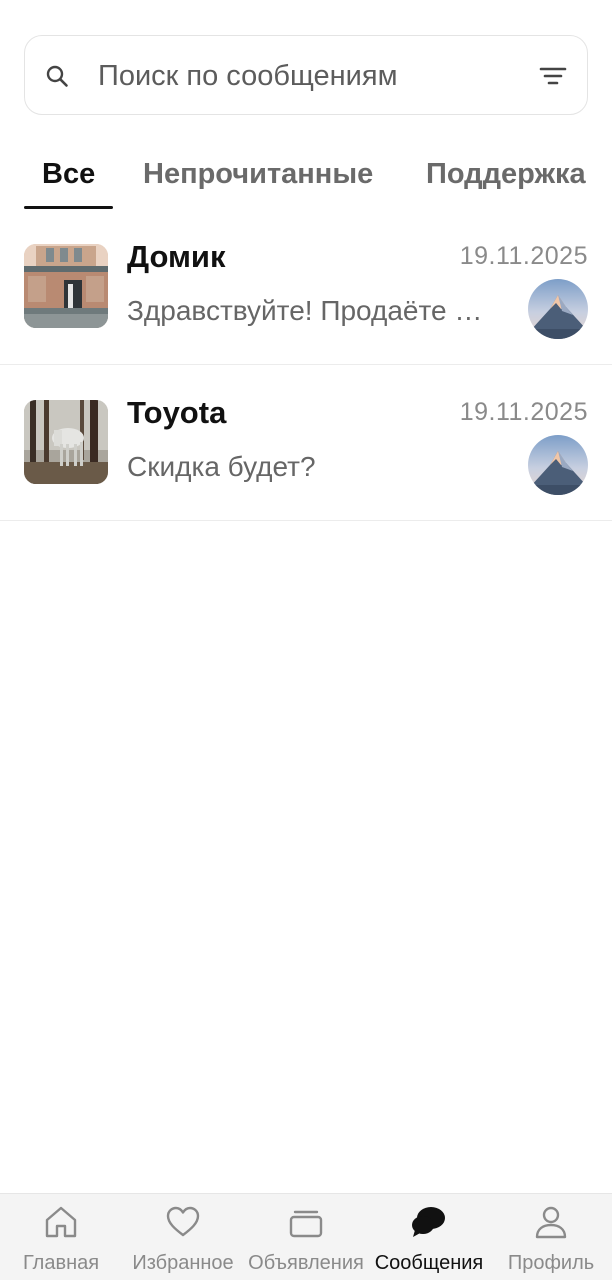  I want to click on nav-listings: Объявления, so click(306, 1237).